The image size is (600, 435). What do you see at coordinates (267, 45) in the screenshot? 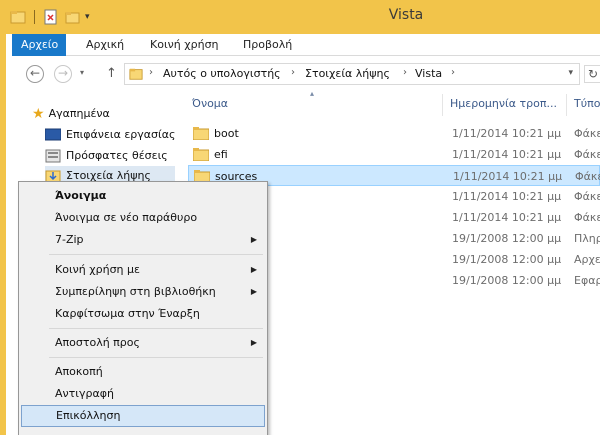
I see `tab-view: Προβολή` at bounding box center [267, 45].